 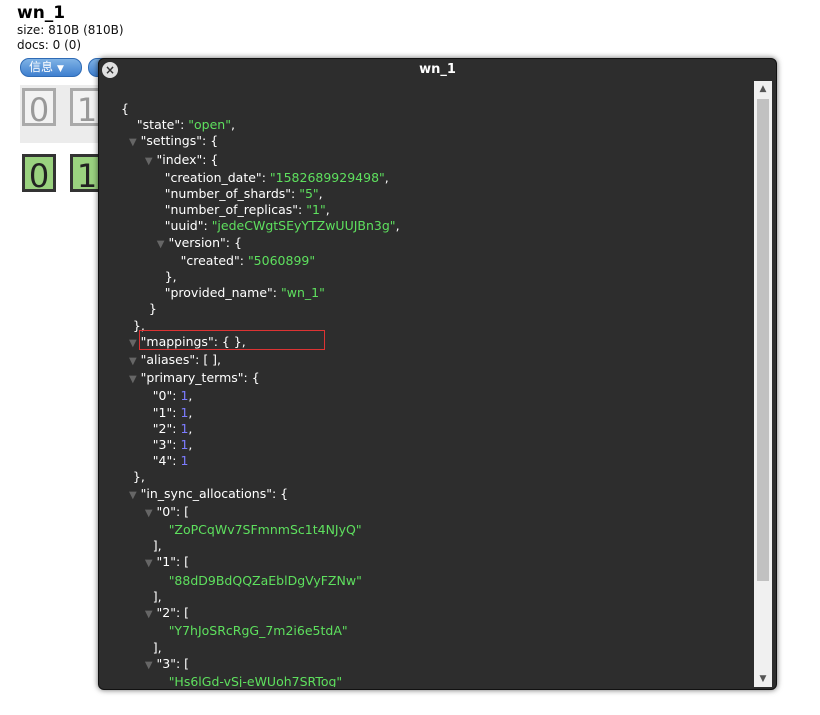 I want to click on json-line: ▼ "settings": {, so click(x=173, y=141).